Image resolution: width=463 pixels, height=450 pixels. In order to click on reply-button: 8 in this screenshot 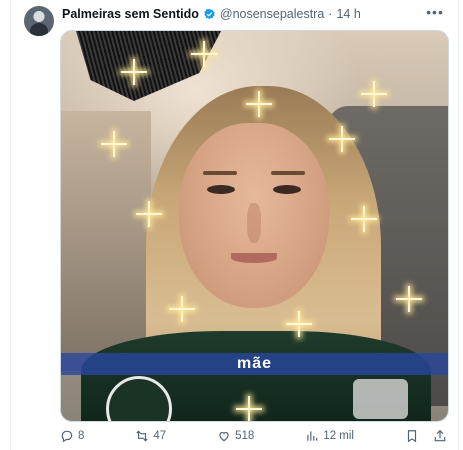, I will do `click(72, 436)`.